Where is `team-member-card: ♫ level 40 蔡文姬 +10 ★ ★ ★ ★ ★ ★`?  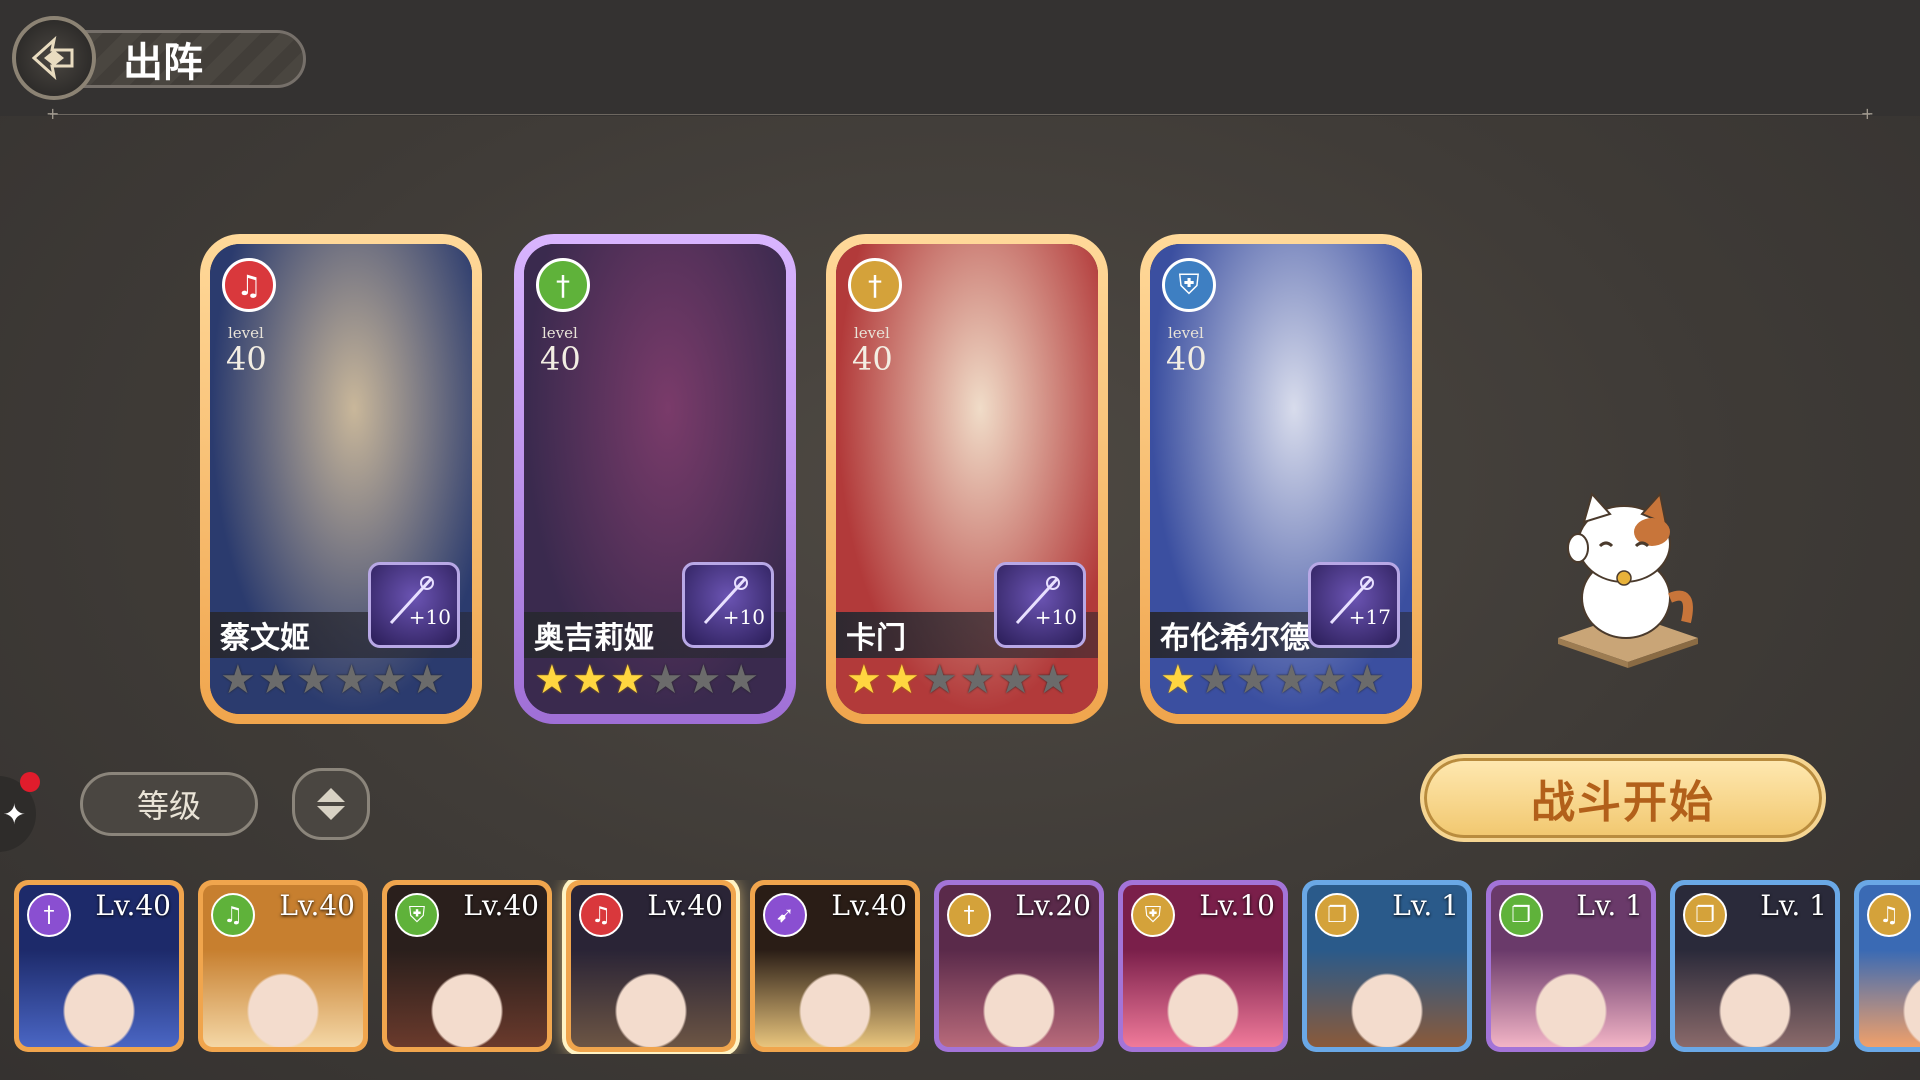
team-member-card: ♫ level 40 蔡文姬 +10 ★ ★ ★ ★ ★ ★ is located at coordinates (341, 479).